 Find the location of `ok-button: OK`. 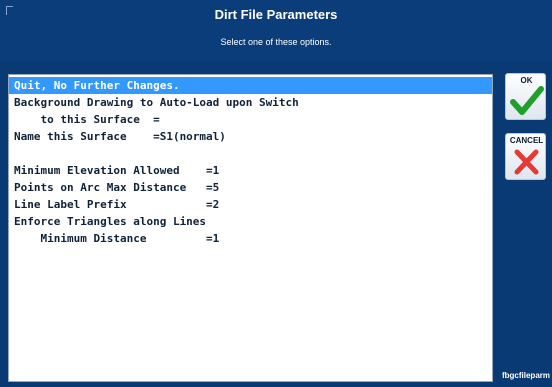

ok-button: OK is located at coordinates (525, 96).